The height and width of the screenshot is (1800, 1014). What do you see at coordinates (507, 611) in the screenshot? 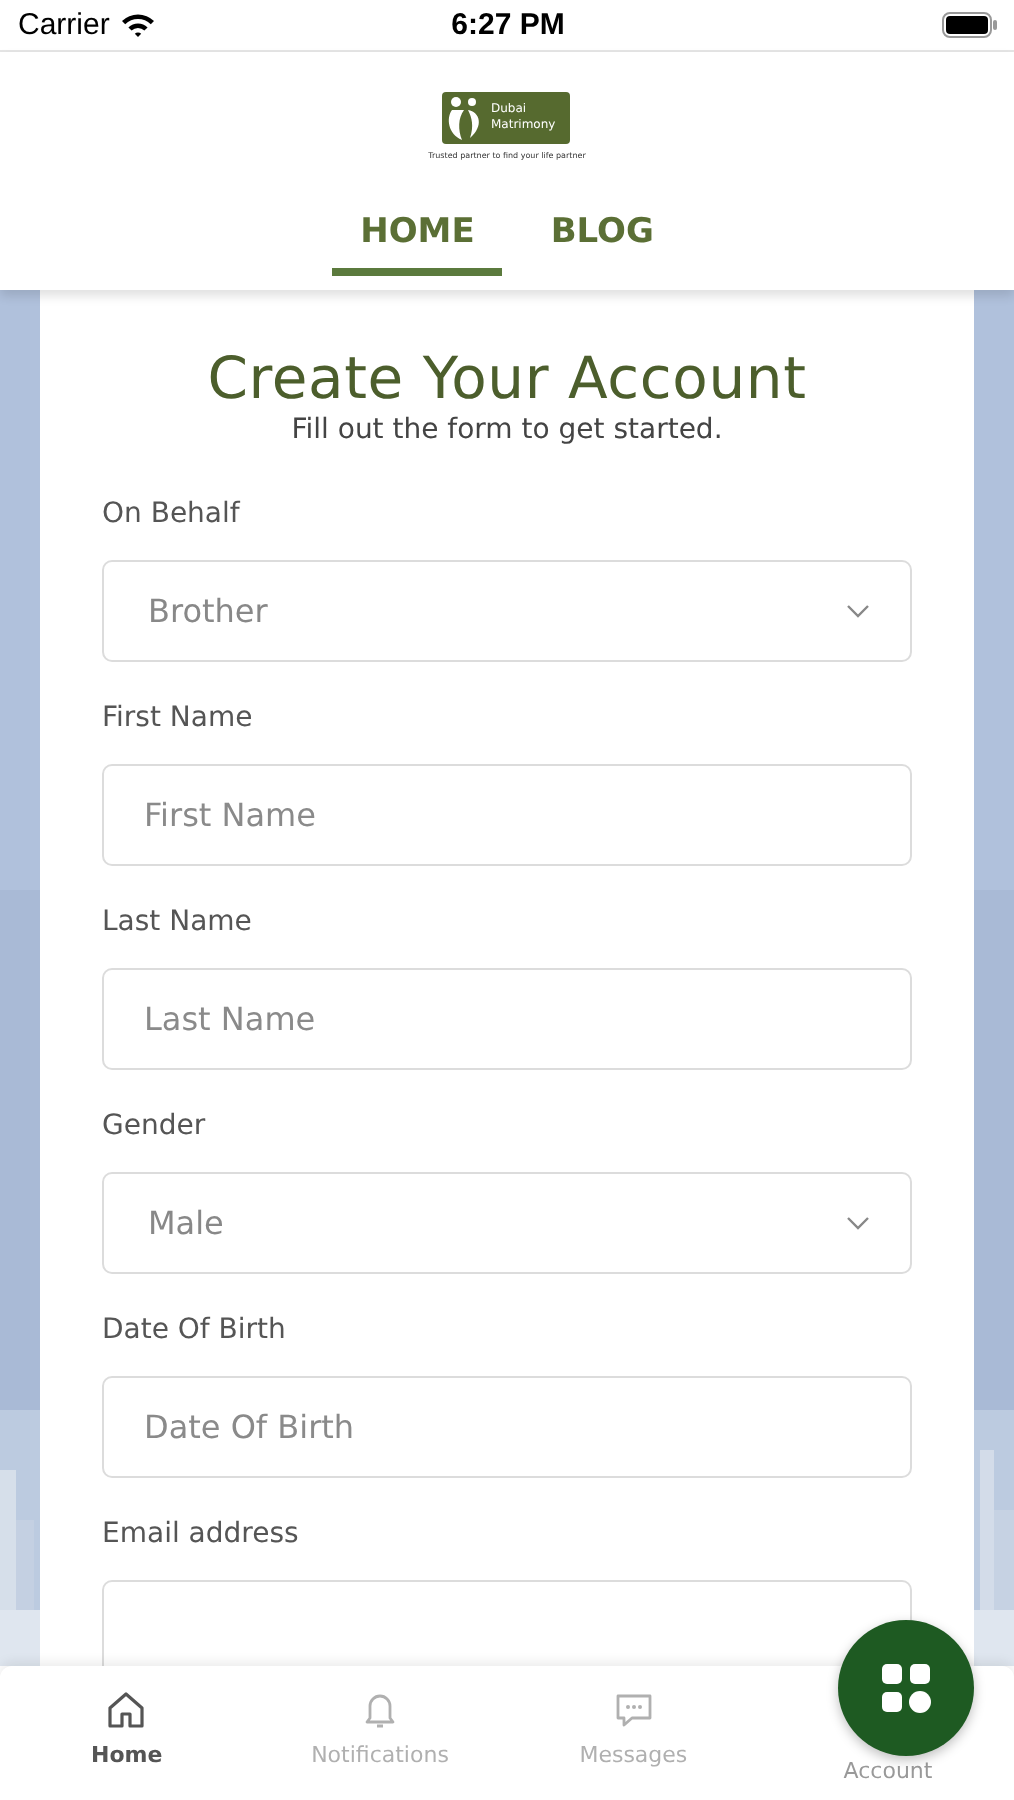
I see `dropdown-field: Brother` at bounding box center [507, 611].